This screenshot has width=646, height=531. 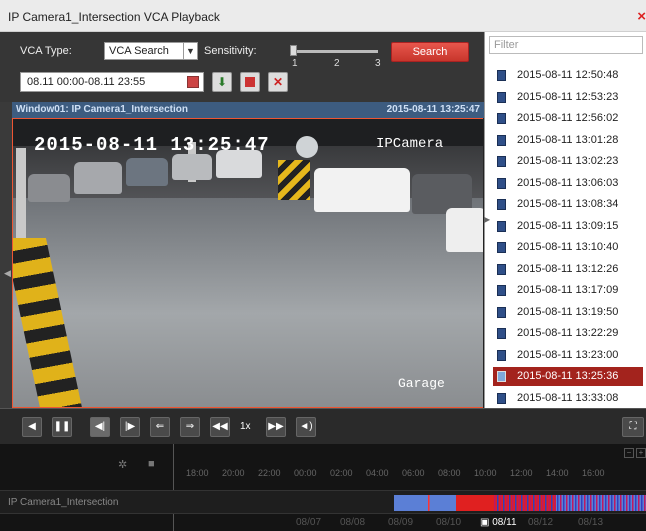 What do you see at coordinates (485, 473) in the screenshot?
I see `time-tick-label: 10:00` at bounding box center [485, 473].